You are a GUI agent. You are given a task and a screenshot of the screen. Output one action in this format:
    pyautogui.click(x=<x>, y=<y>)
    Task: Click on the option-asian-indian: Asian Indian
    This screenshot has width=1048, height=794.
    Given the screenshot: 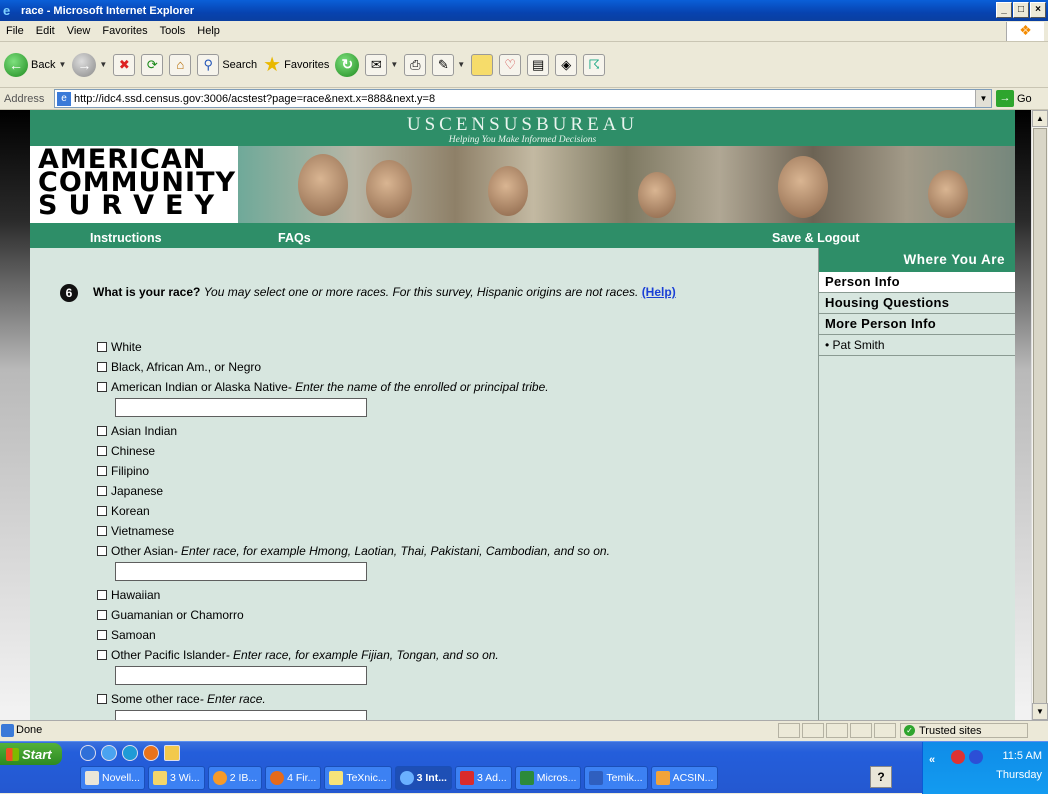 What is the action you would take?
    pyautogui.click(x=137, y=431)
    